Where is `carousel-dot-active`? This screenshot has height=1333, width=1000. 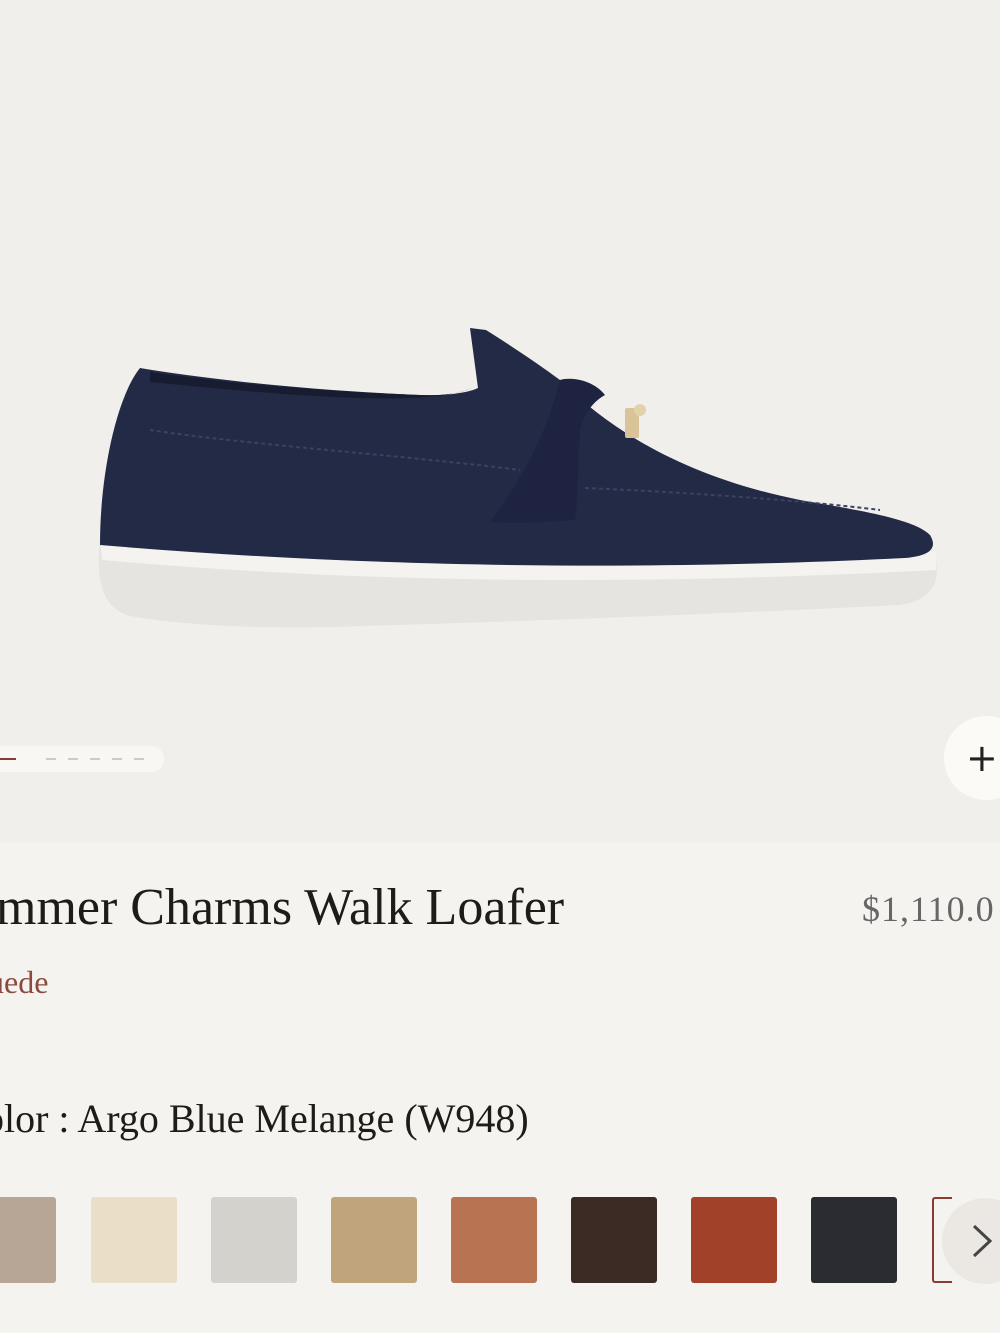 carousel-dot-active is located at coordinates (8, 759).